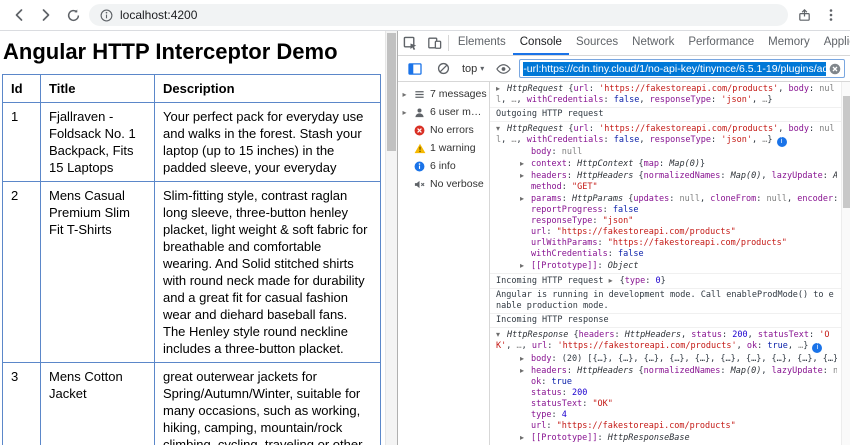 The width and height of the screenshot is (850, 445). Describe the element at coordinates (602, 404) in the screenshot. I see `console-token: "OK"` at that location.